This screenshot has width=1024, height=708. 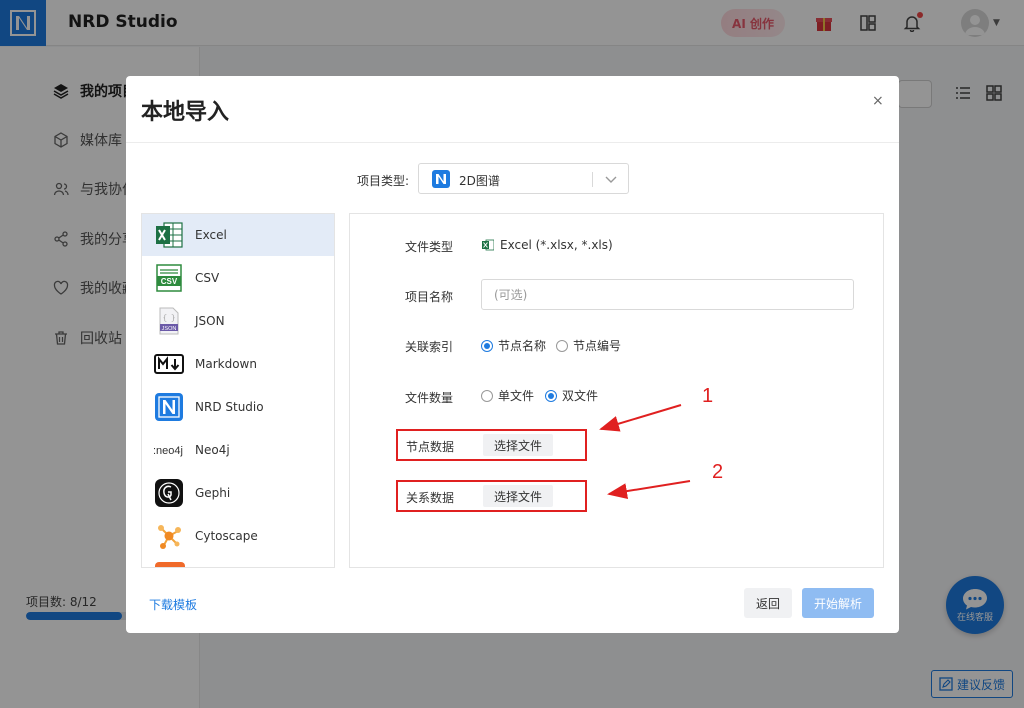 I want to click on radio-single-file: 单文件, so click(x=507, y=395).